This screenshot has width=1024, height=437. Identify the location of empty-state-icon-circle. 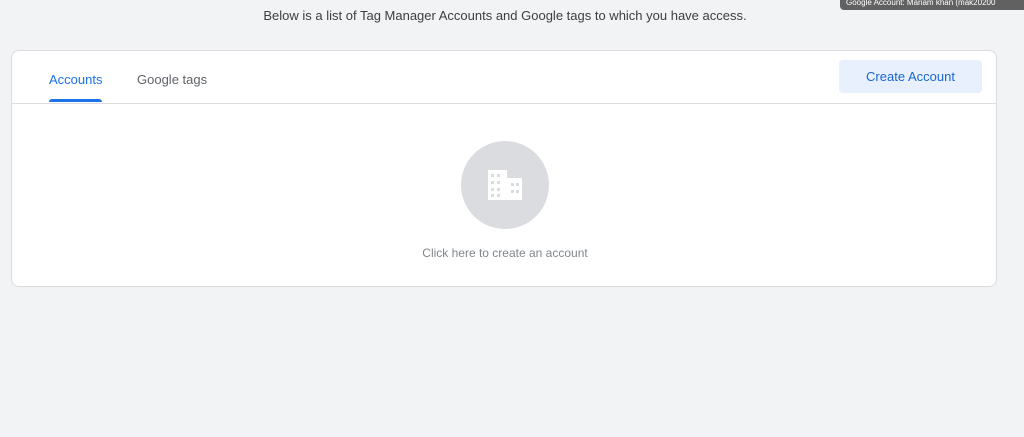
(505, 185).